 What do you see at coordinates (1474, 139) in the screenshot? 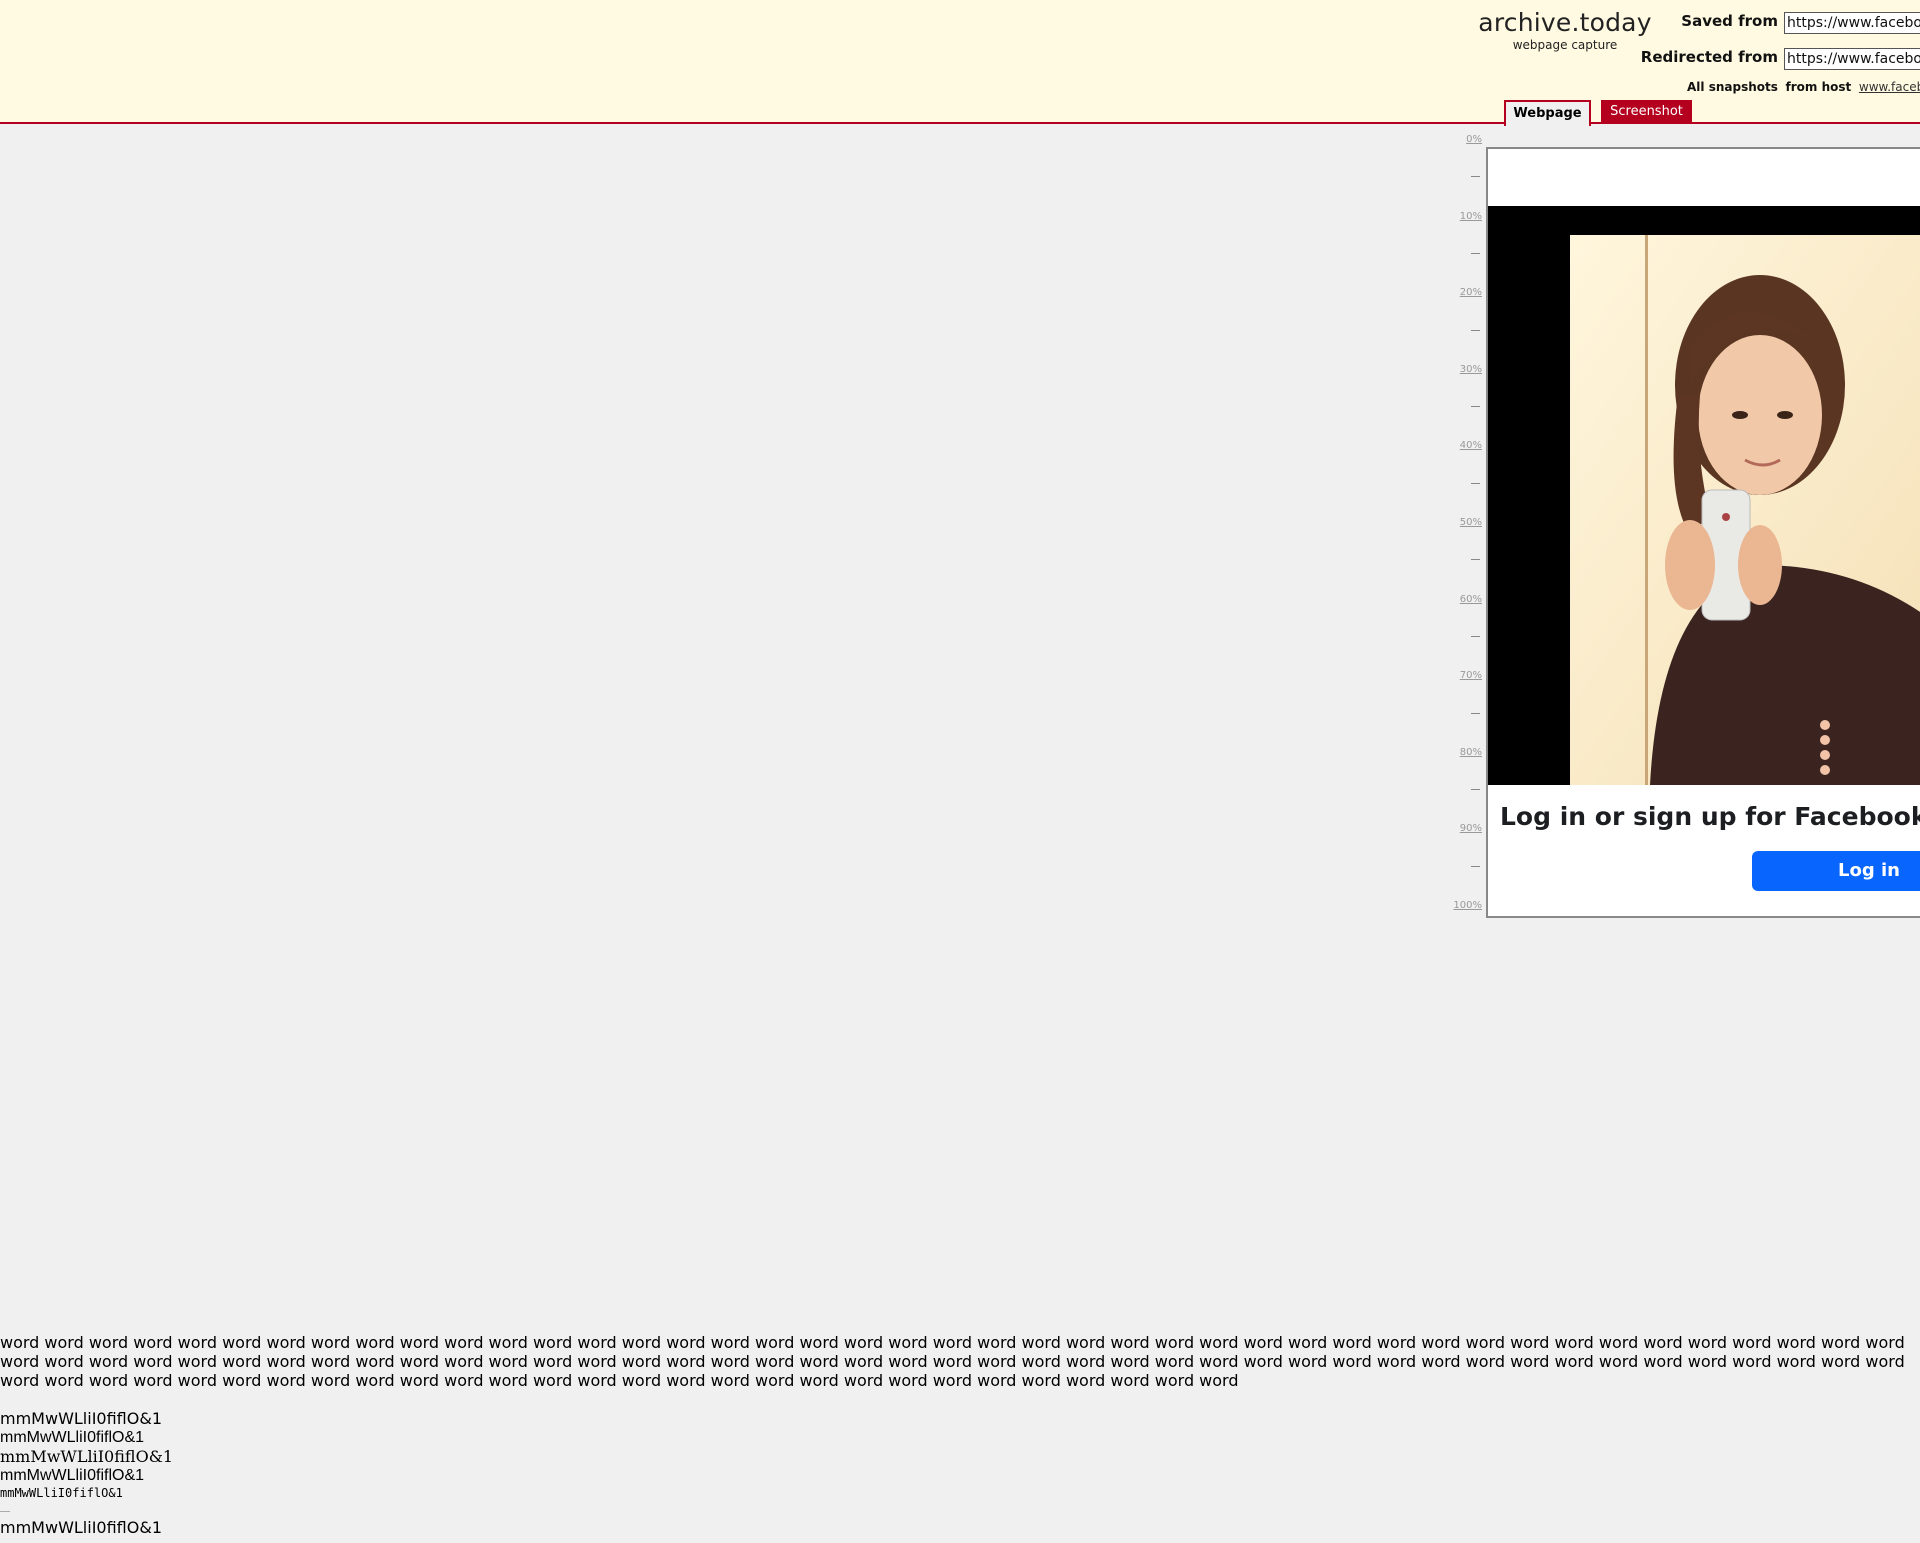
I see `ruler-label: 0%` at bounding box center [1474, 139].